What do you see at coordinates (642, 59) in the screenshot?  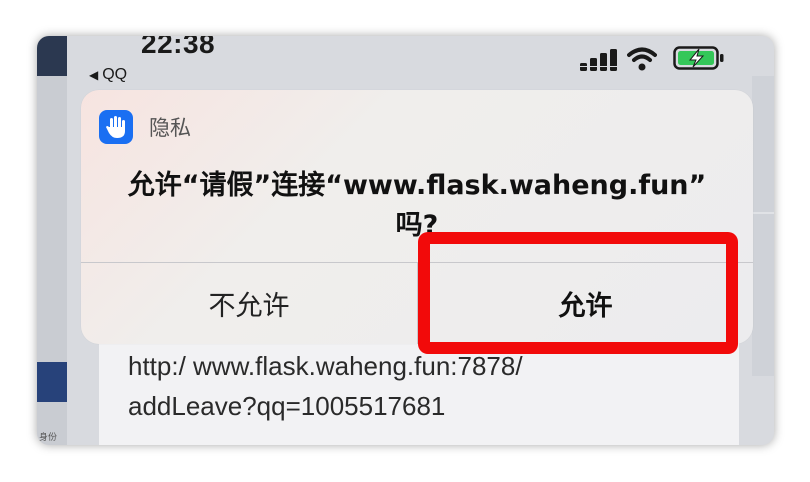 I see `wifi-icon` at bounding box center [642, 59].